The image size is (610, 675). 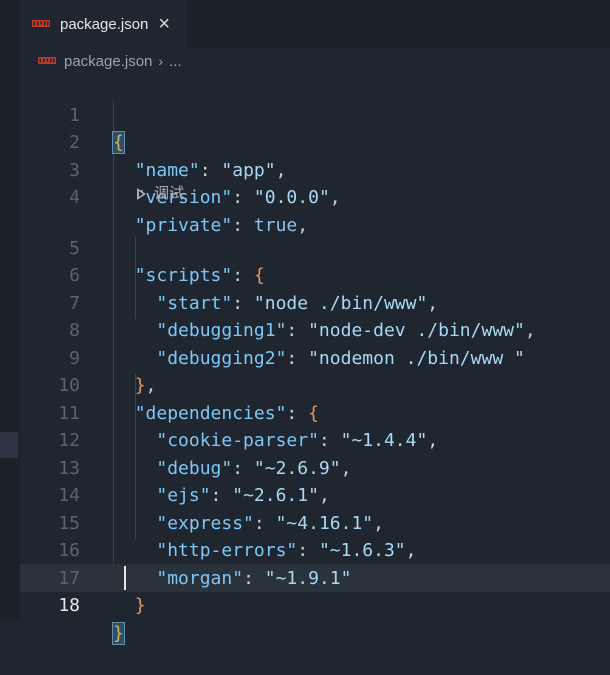 What do you see at coordinates (205, 523) in the screenshot?
I see `json-key: "express"` at bounding box center [205, 523].